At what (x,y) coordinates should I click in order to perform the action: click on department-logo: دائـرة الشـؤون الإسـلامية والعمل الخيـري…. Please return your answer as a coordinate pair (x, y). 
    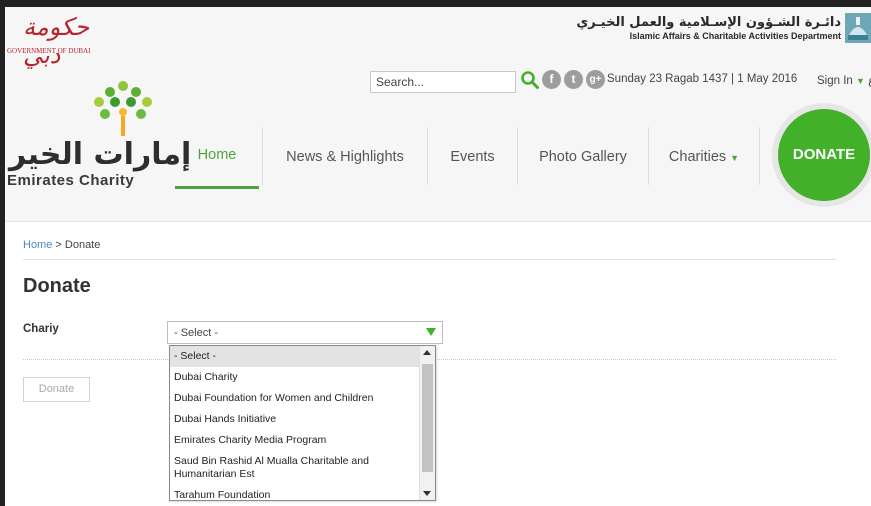
    Looking at the image, I should click on (708, 28).